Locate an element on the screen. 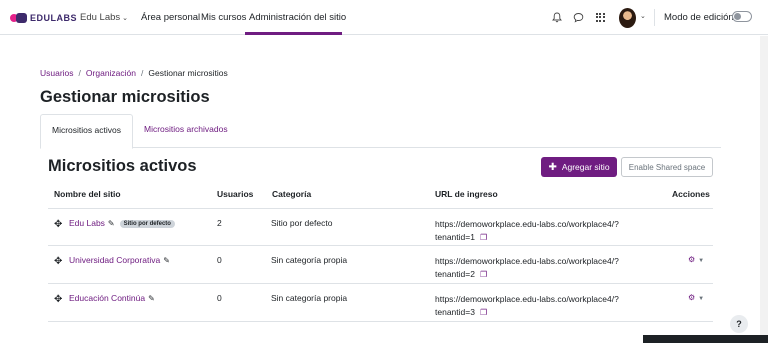  column-header-users: Usuarios is located at coordinates (235, 194).